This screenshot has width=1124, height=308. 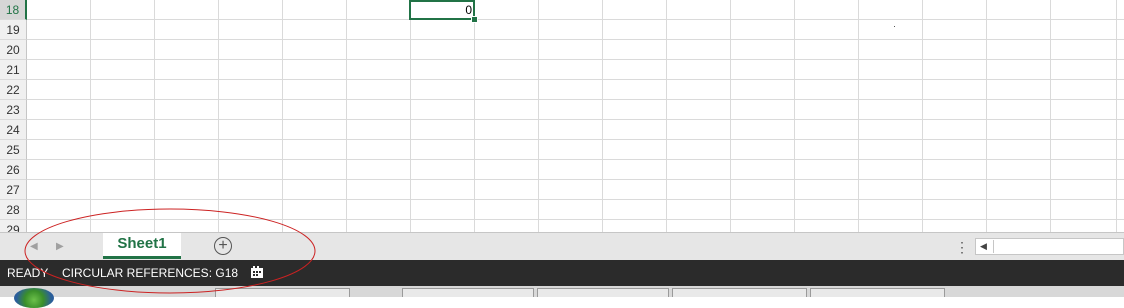 What do you see at coordinates (34, 246) in the screenshot?
I see `prev-sheet-arrow-icon: ◀` at bounding box center [34, 246].